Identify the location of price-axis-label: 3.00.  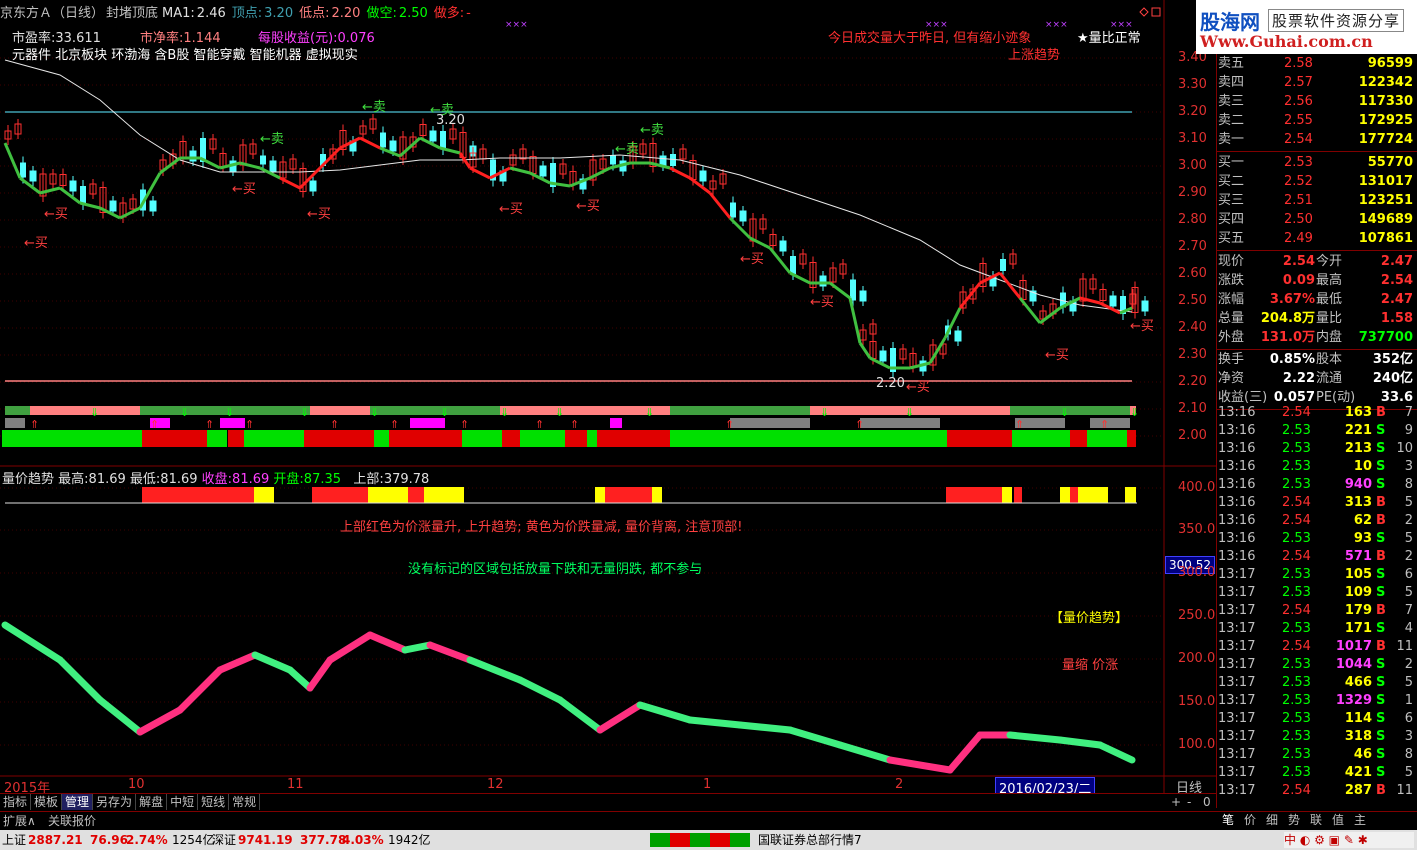
(1192, 165).